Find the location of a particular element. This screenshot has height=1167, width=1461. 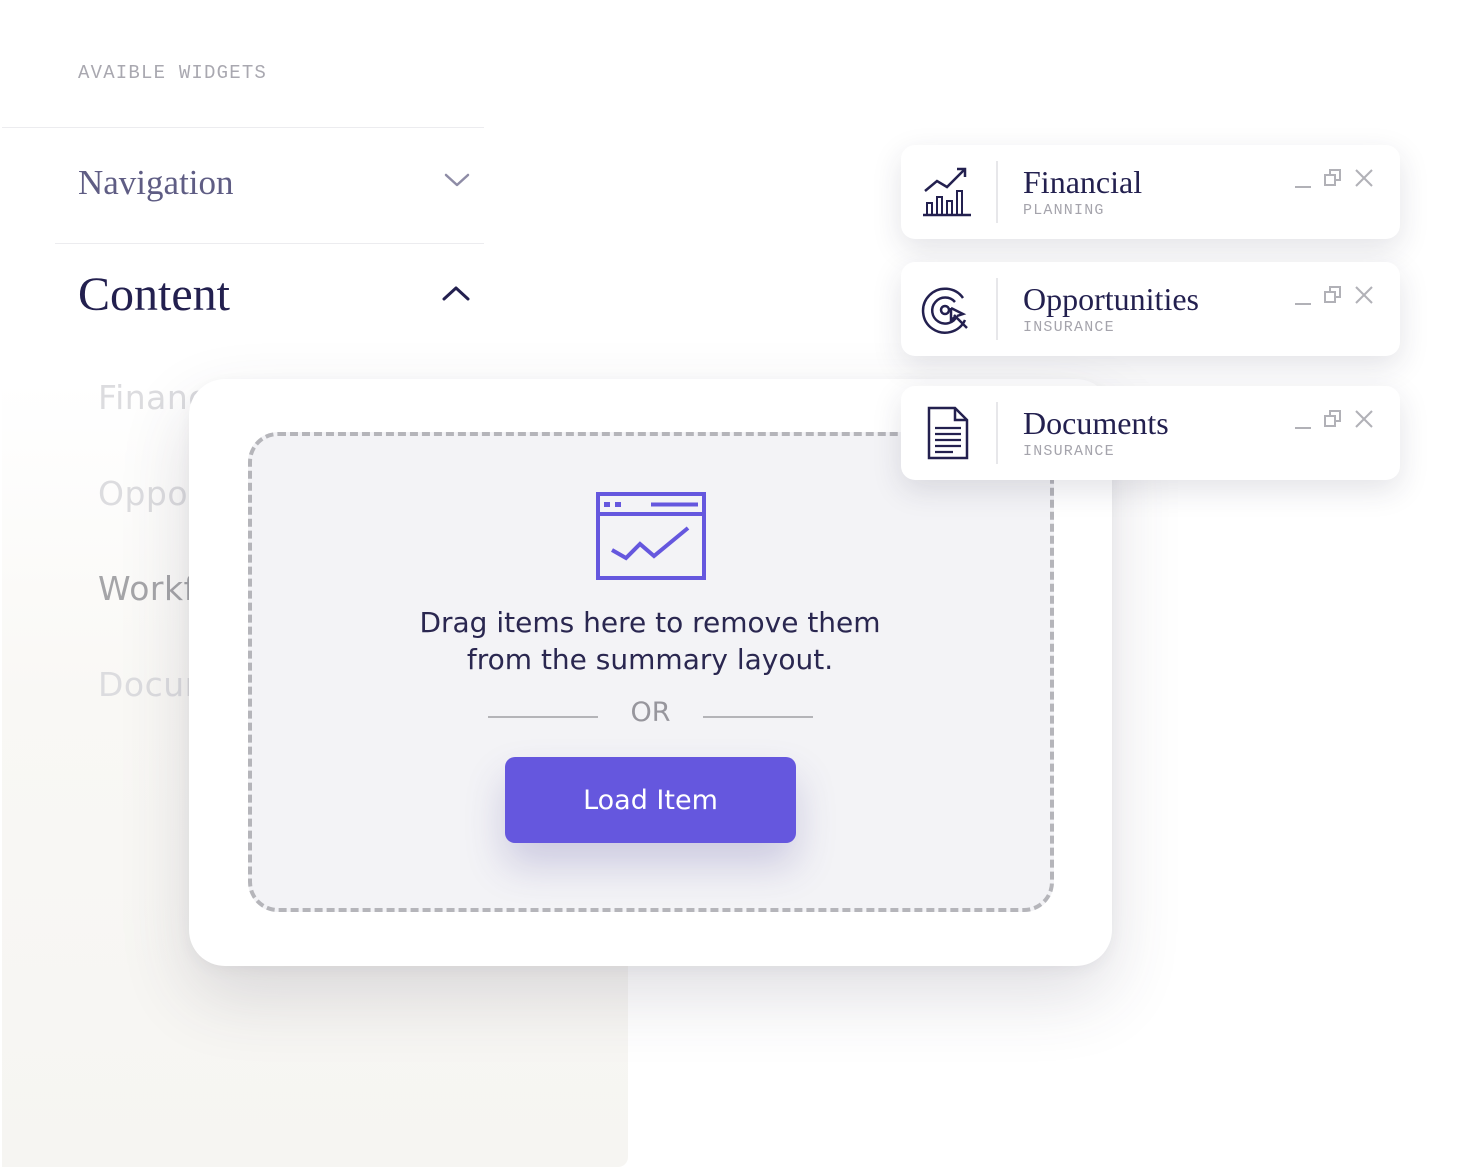

widget-card-documents: Documents INSURANCE is located at coordinates (1150, 433).